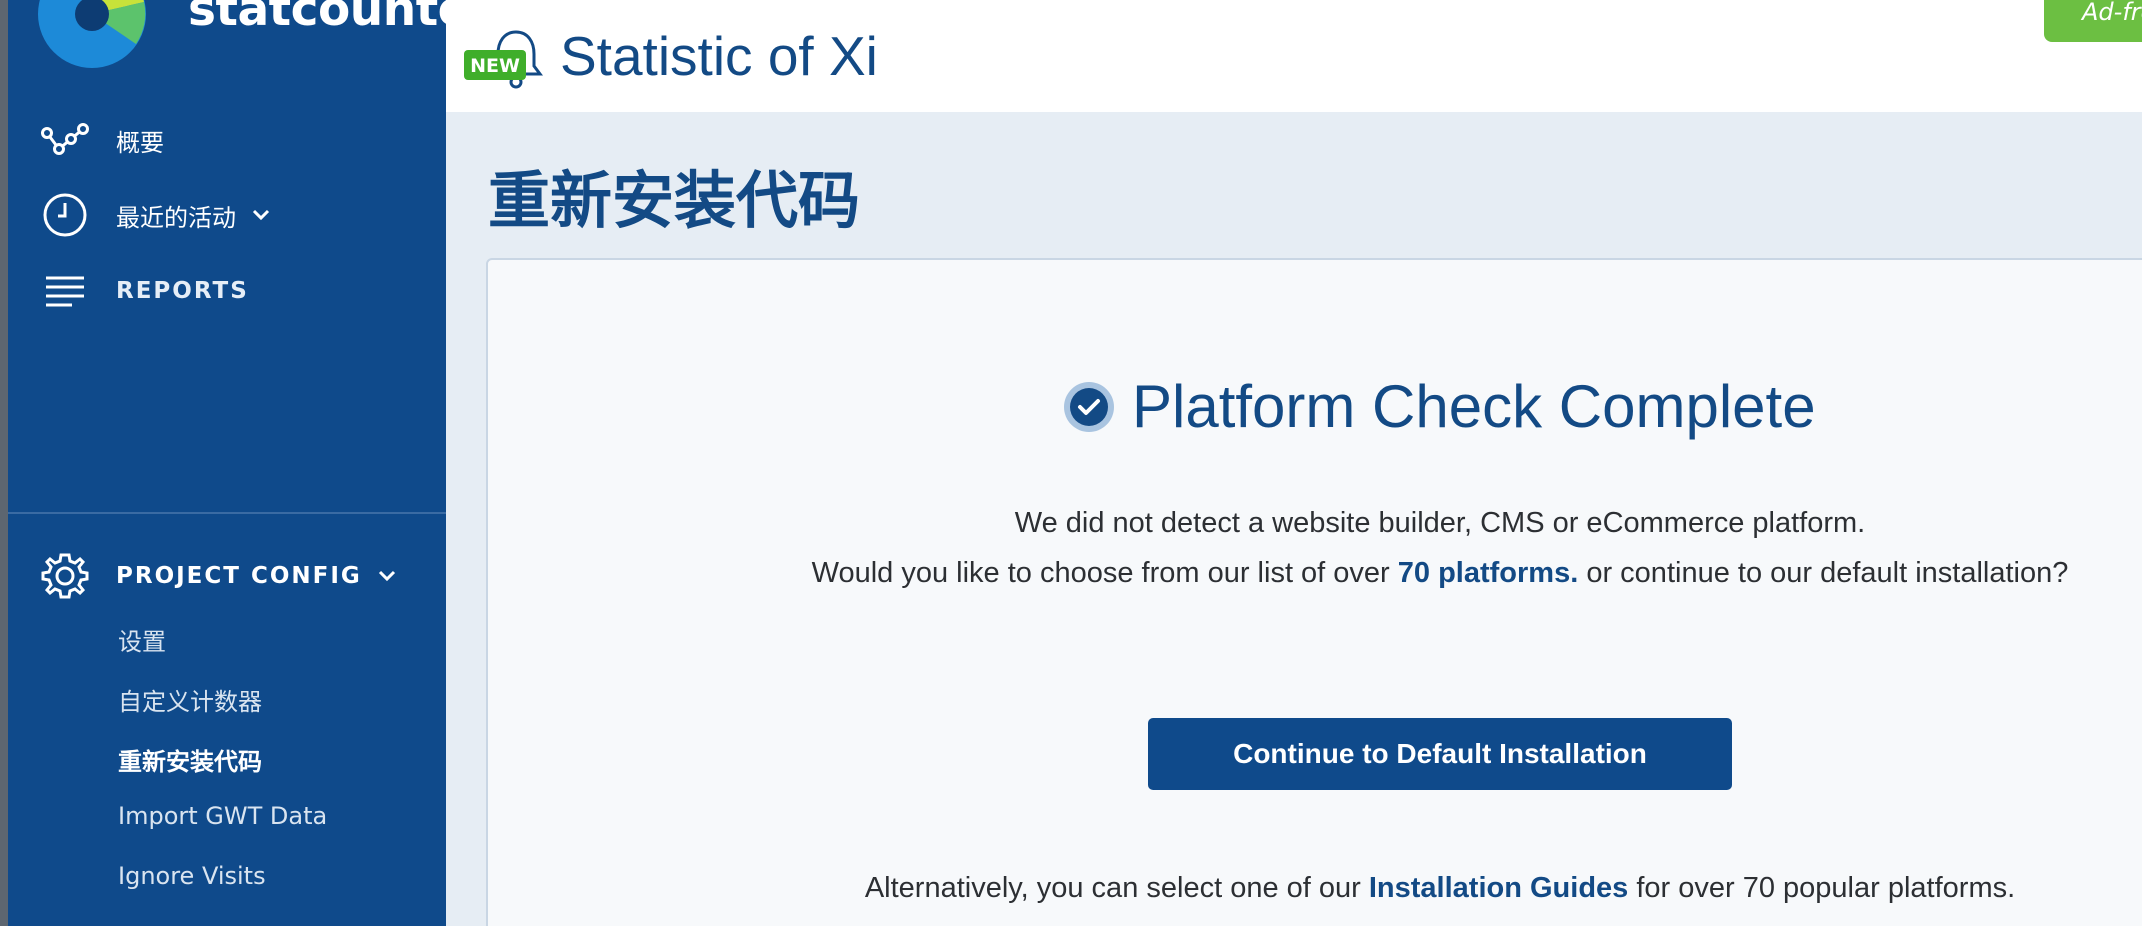 This screenshot has width=2142, height=926. I want to click on alt-text-post: for over 70 popular platforms., so click(1822, 888).